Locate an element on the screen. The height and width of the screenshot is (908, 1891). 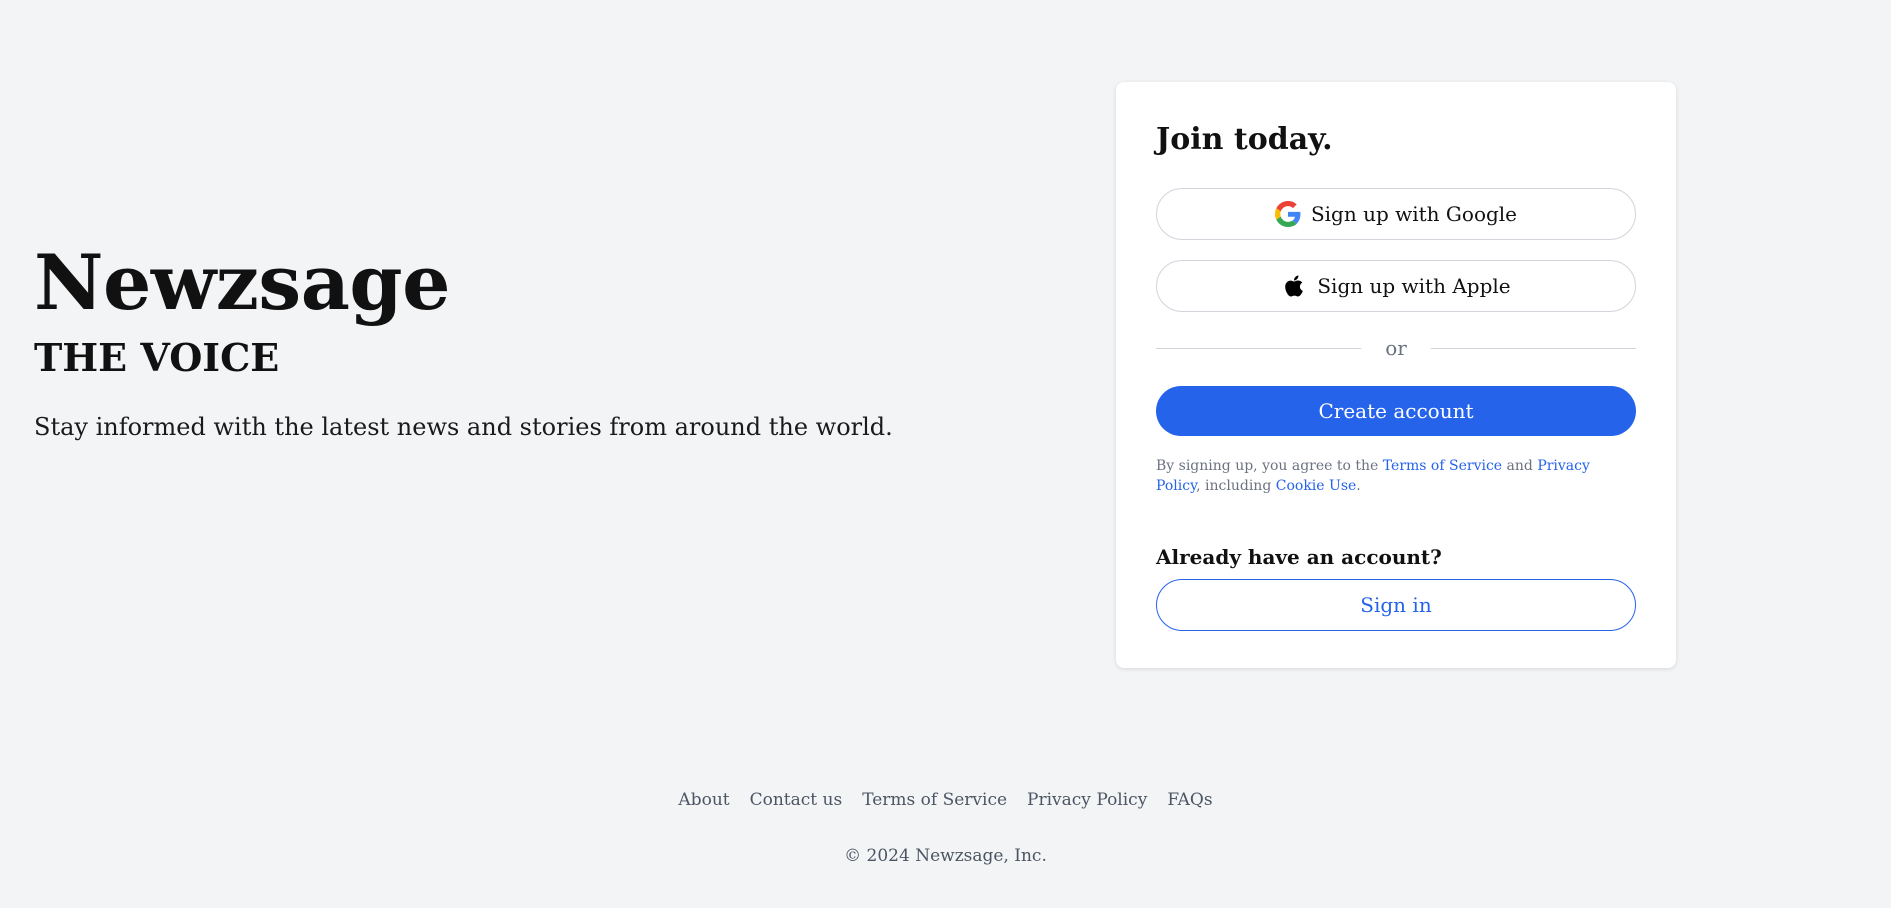
terms-including: , including is located at coordinates (1234, 486).